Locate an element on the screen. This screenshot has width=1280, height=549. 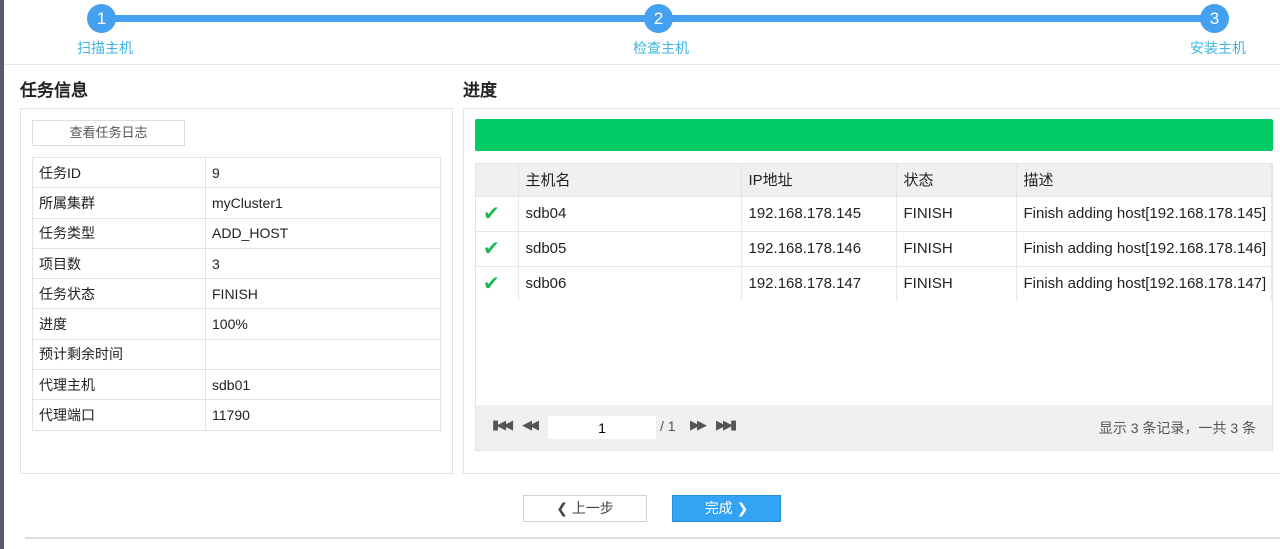
first-page-icon: ▮◀◀ is located at coordinates (502, 425).